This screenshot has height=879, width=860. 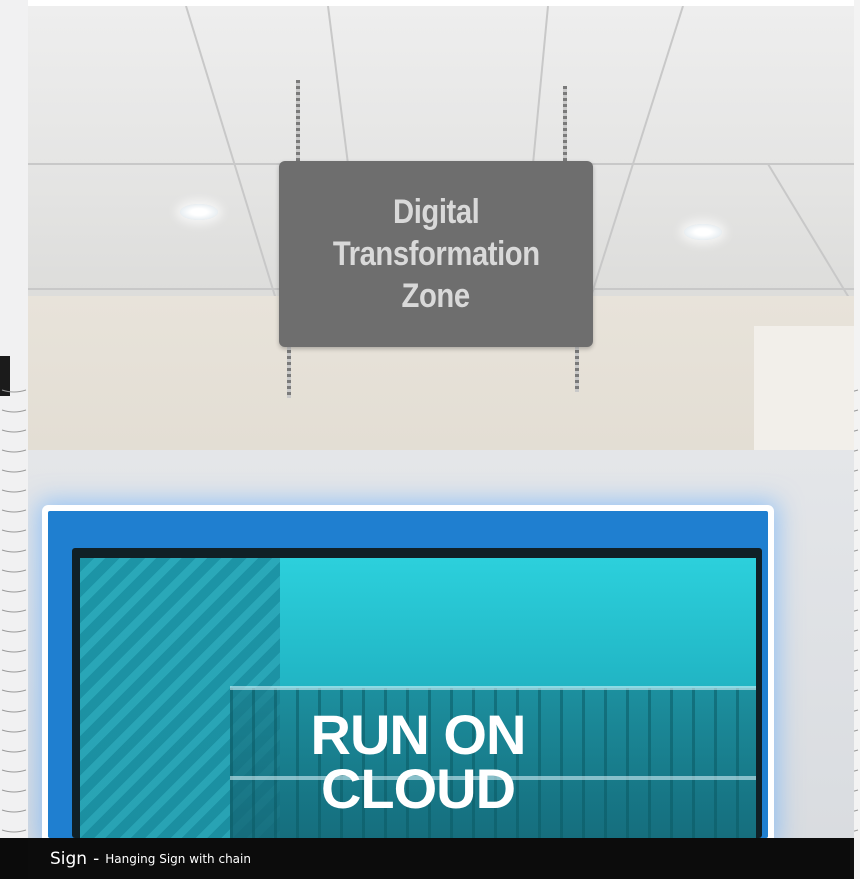 What do you see at coordinates (199, 212) in the screenshot?
I see `ceiling-light-left` at bounding box center [199, 212].